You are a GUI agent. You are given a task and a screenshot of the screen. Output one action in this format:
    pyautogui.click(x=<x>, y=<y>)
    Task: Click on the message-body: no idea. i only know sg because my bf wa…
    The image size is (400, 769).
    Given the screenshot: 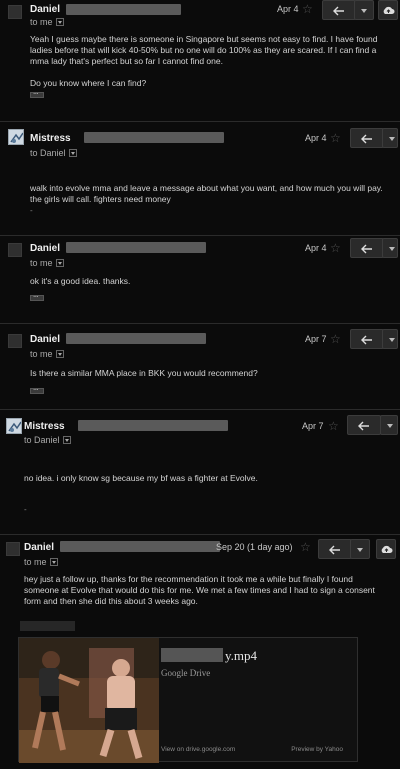 What is the action you would take?
    pyautogui.click(x=141, y=478)
    